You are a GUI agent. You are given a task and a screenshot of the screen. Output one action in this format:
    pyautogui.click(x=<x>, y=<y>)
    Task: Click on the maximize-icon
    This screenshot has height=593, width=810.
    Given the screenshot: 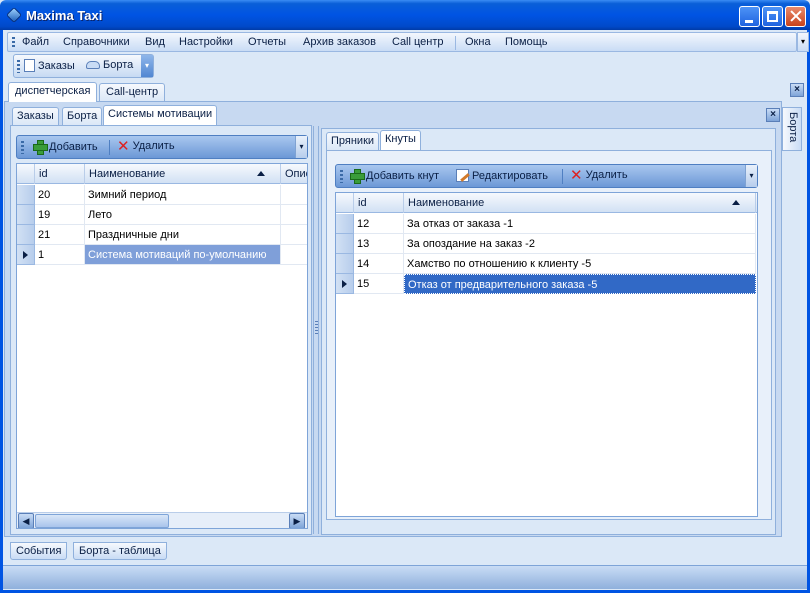 What is the action you would take?
    pyautogui.click(x=772, y=16)
    